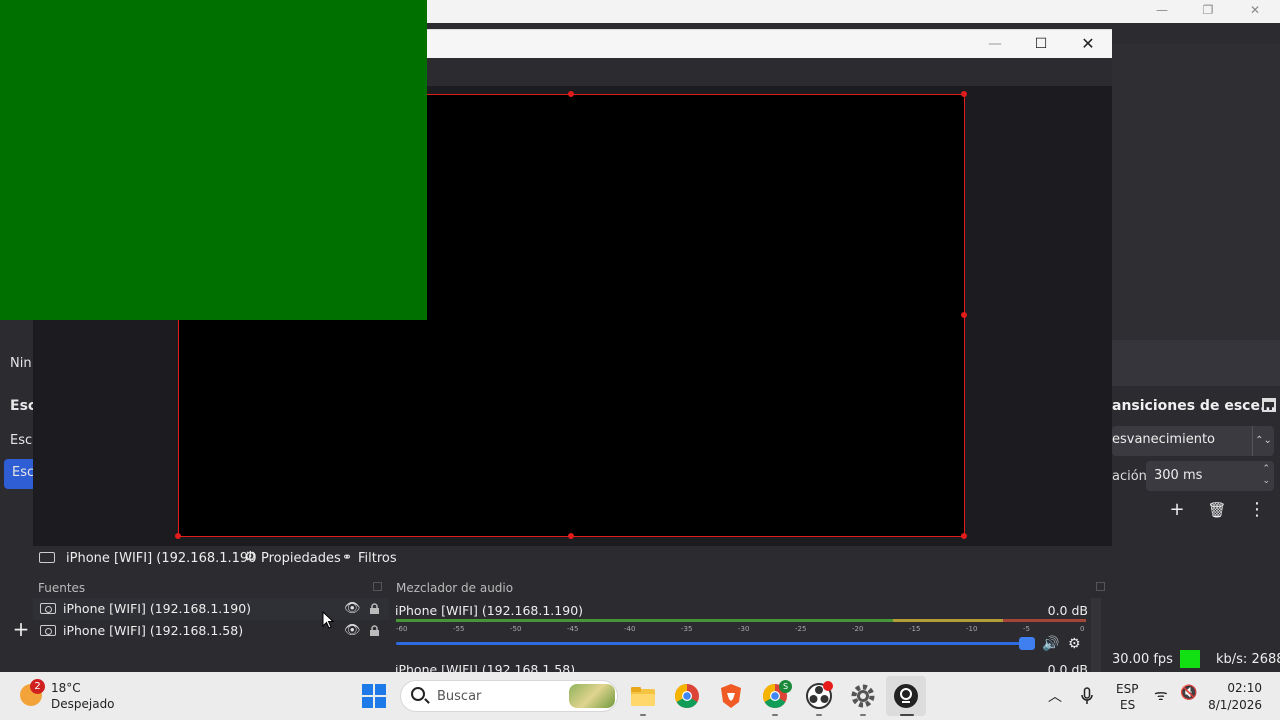  Describe the element at coordinates (1263, 441) in the screenshot. I see `select-arrows-icon: ⌃⌄` at that location.